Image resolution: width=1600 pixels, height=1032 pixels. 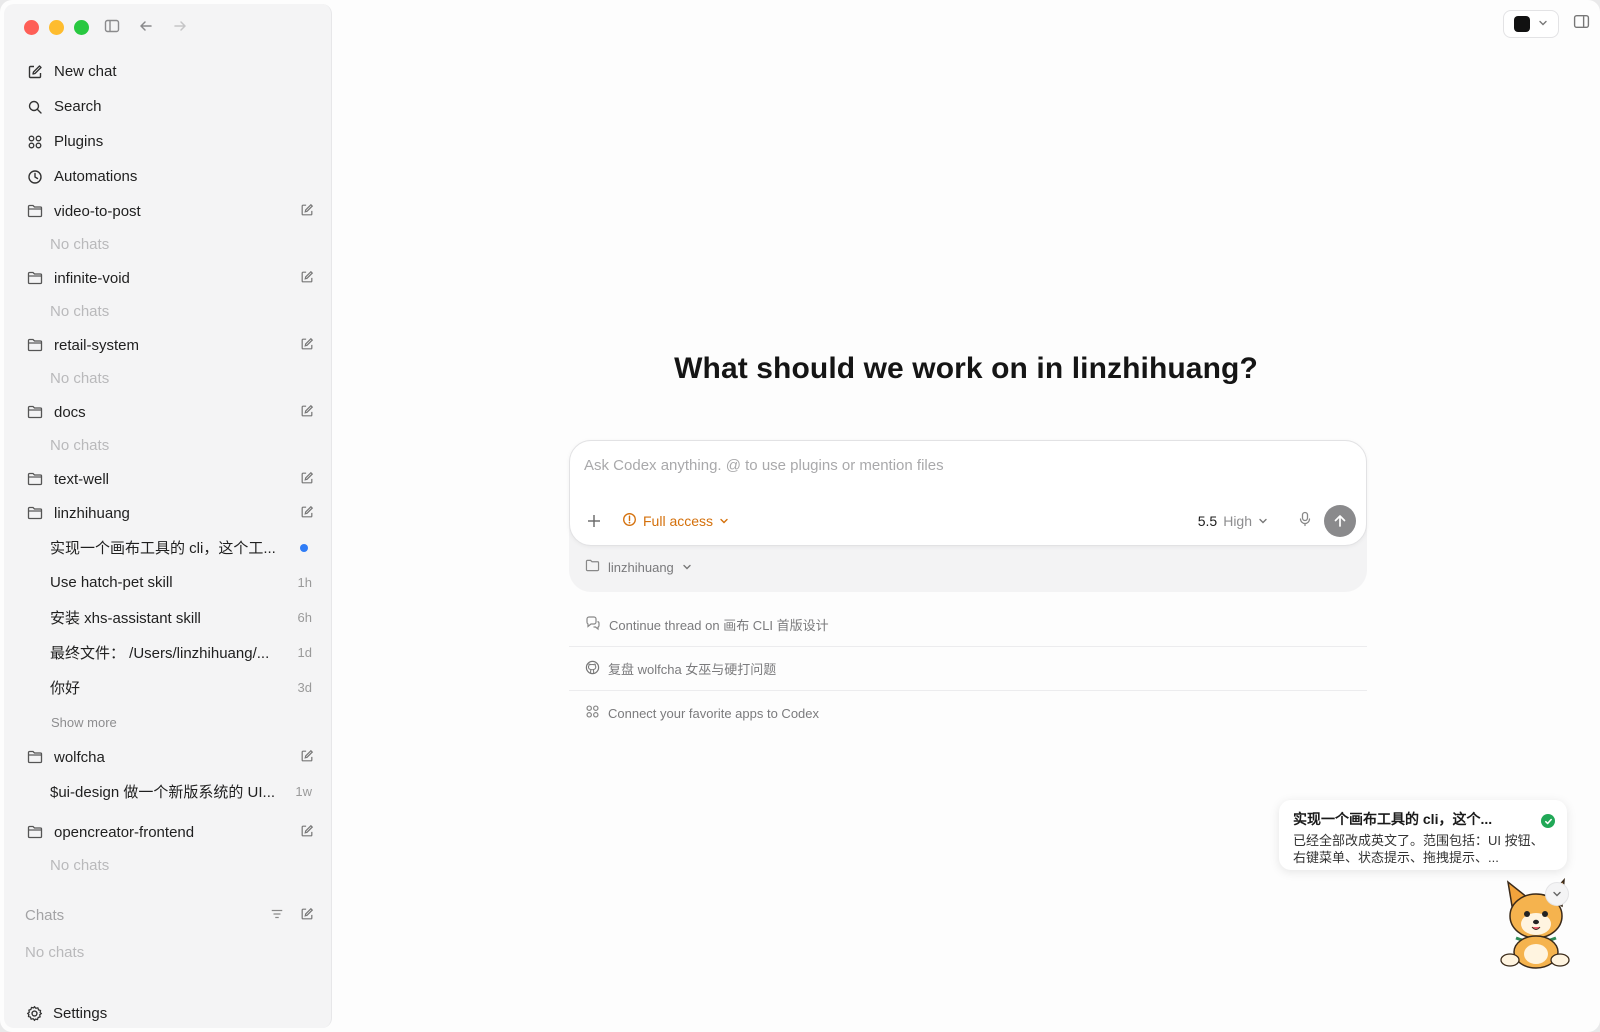 What do you see at coordinates (80, 1013) in the screenshot?
I see `settings-label: Settings` at bounding box center [80, 1013].